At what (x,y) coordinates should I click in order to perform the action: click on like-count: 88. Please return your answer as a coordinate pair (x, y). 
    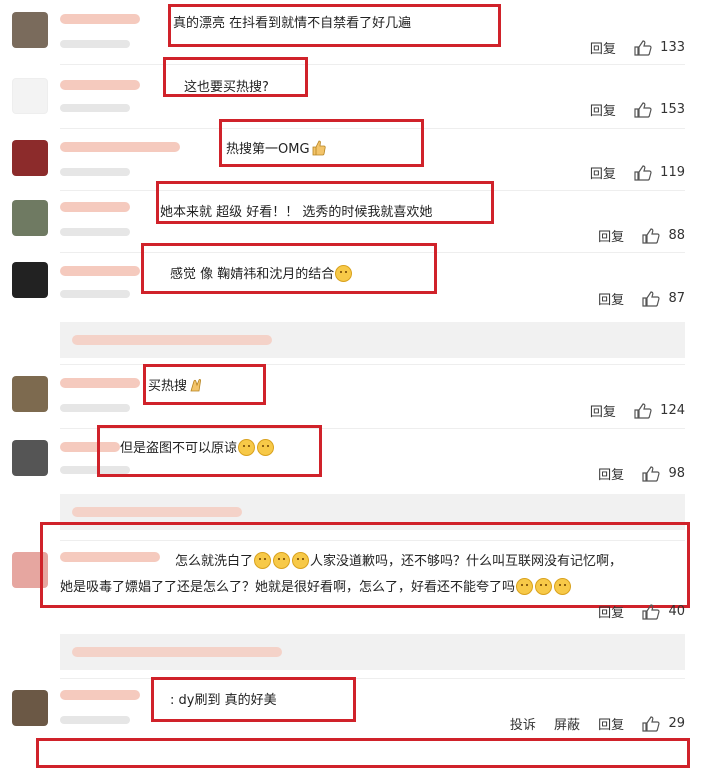
    Looking at the image, I should click on (676, 235).